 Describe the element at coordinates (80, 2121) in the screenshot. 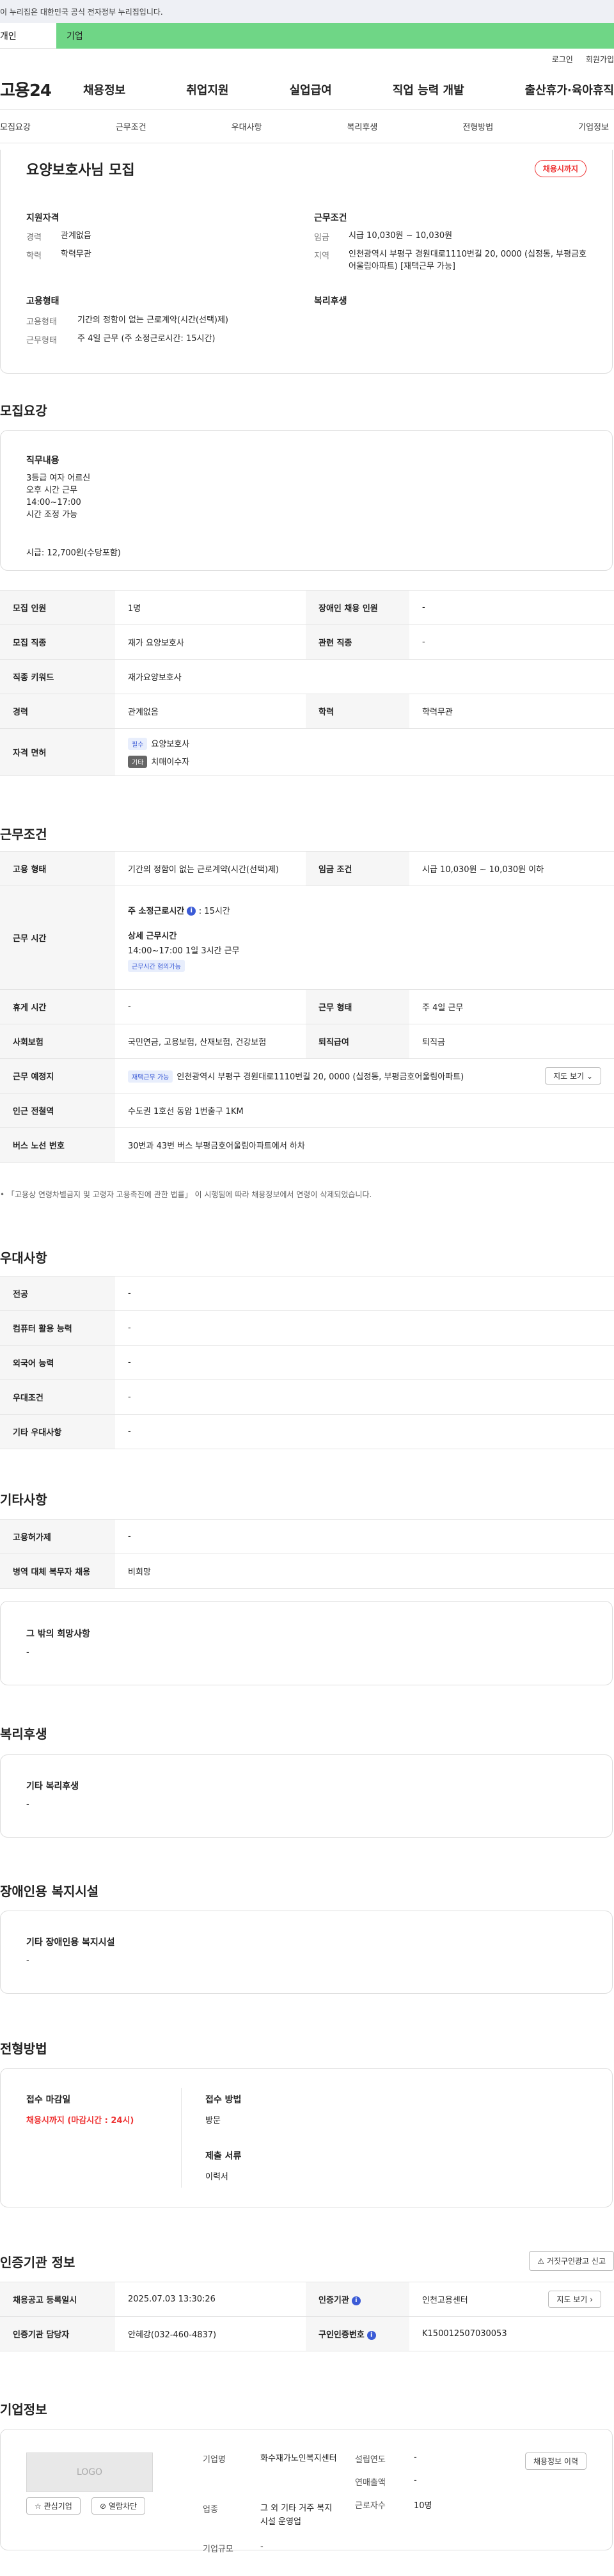

I see `deadline-text: 채용시까지 (마감시간 : 24시)` at that location.